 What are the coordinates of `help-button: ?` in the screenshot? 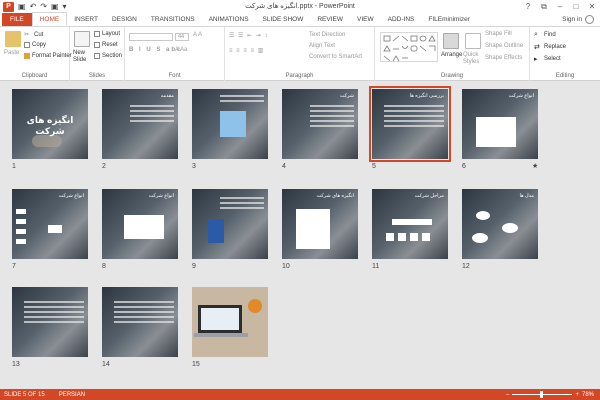 It's located at (528, 6).